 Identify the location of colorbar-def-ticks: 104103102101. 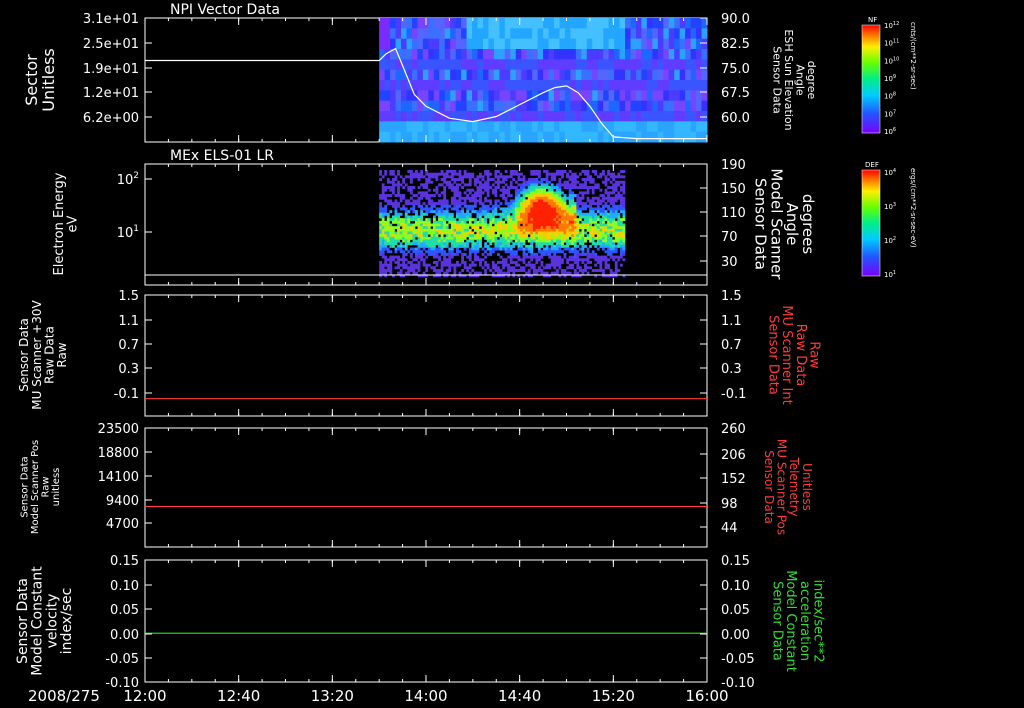
(890, 223).